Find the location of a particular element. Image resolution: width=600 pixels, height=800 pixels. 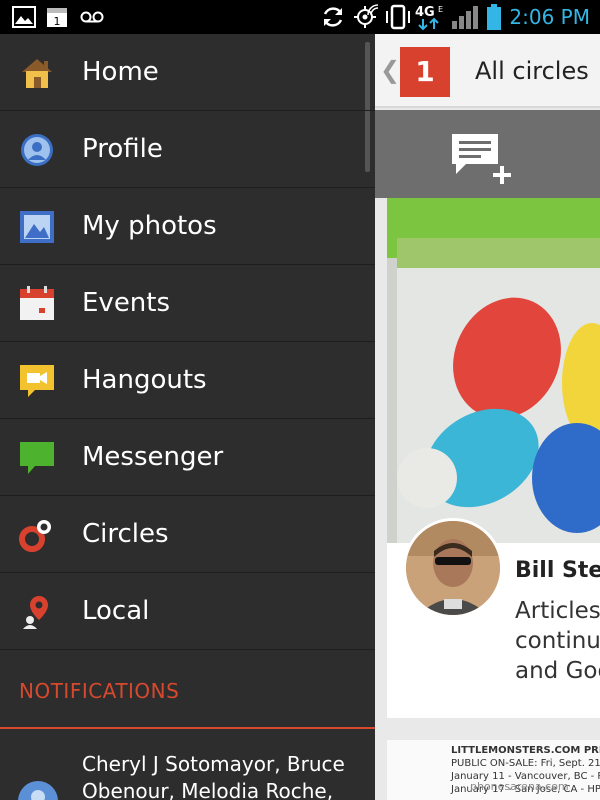

nav-item-hangouts: Hangouts is located at coordinates (187, 380).